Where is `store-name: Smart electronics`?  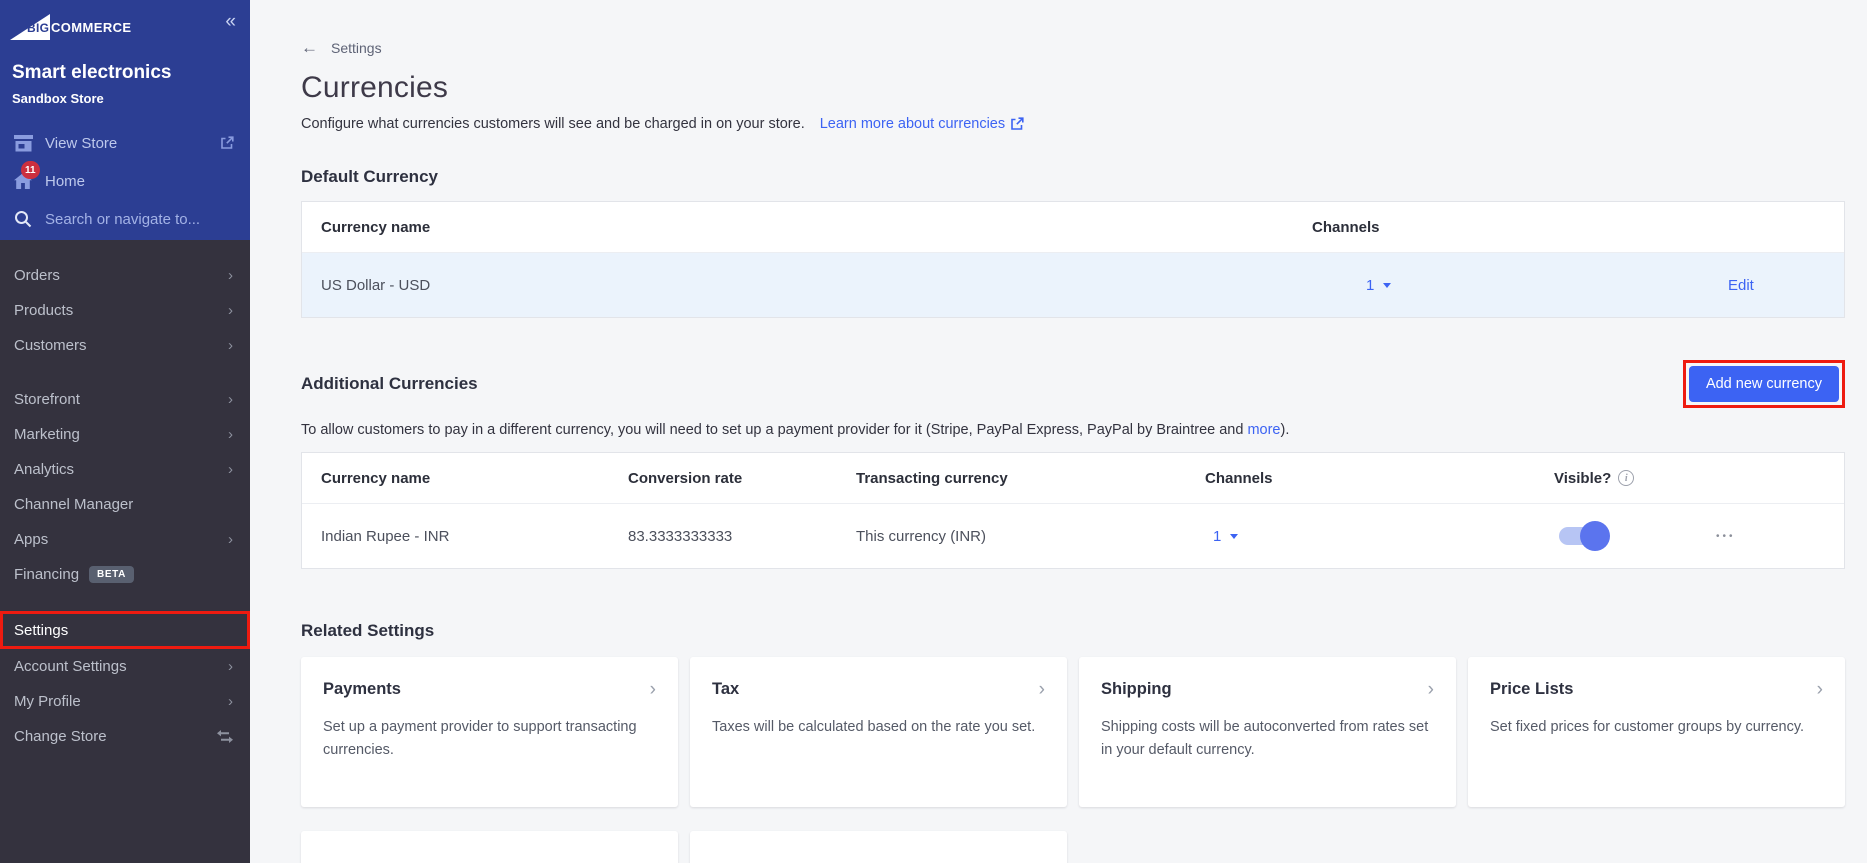
store-name: Smart electronics is located at coordinates (92, 72).